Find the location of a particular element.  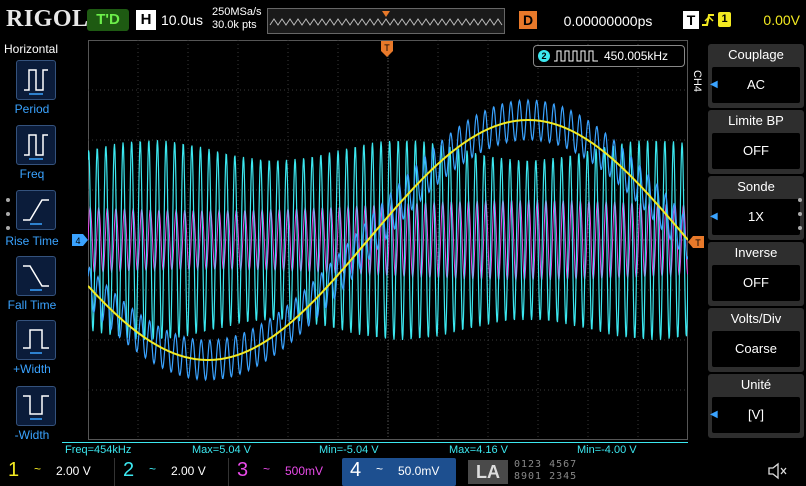

horizontal-menu-title: Horizontal is located at coordinates (31, 49).